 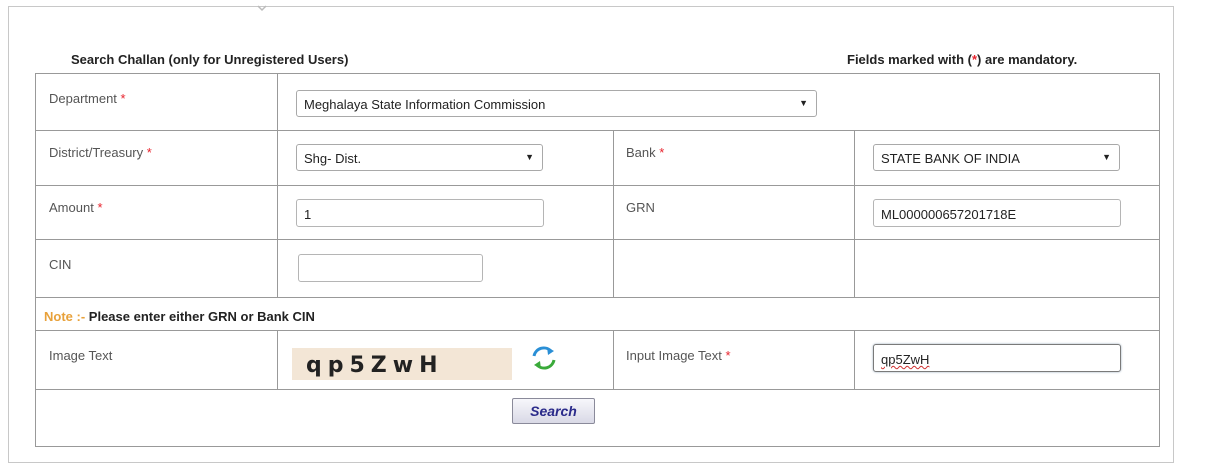 What do you see at coordinates (997, 358) in the screenshot?
I see `input-image-text-field: qp5ZwH` at bounding box center [997, 358].